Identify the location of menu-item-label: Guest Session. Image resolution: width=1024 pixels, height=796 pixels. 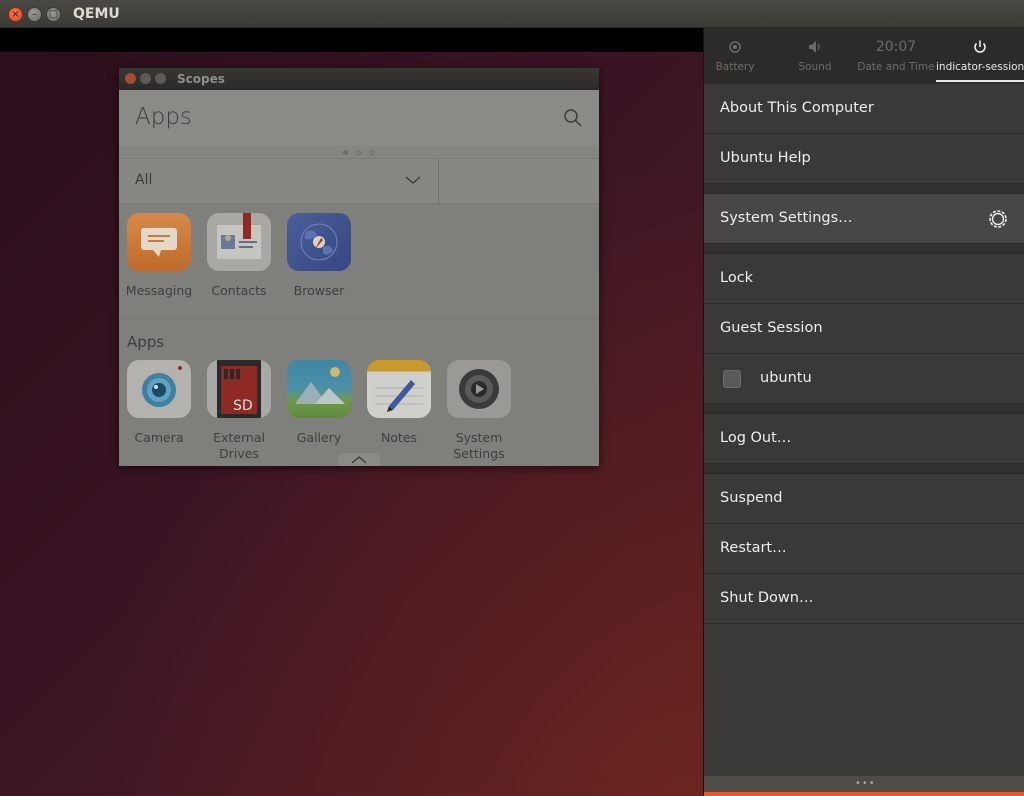
(771, 328).